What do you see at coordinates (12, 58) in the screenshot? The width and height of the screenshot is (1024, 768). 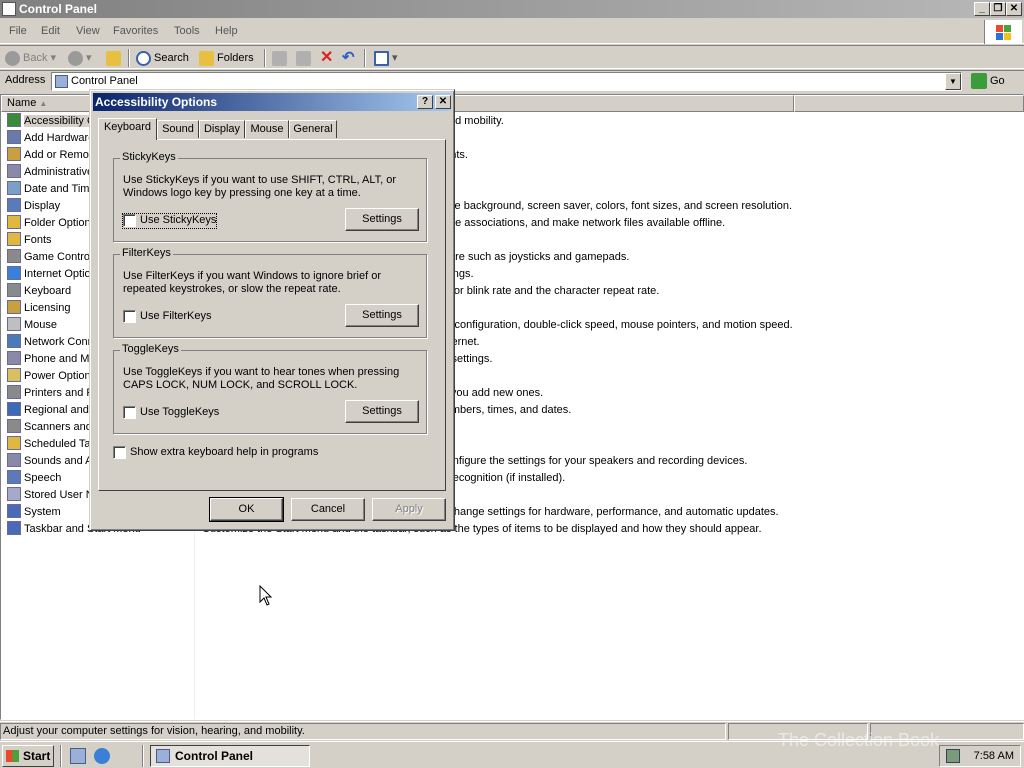 I see `back-arrow-icon` at bounding box center [12, 58].